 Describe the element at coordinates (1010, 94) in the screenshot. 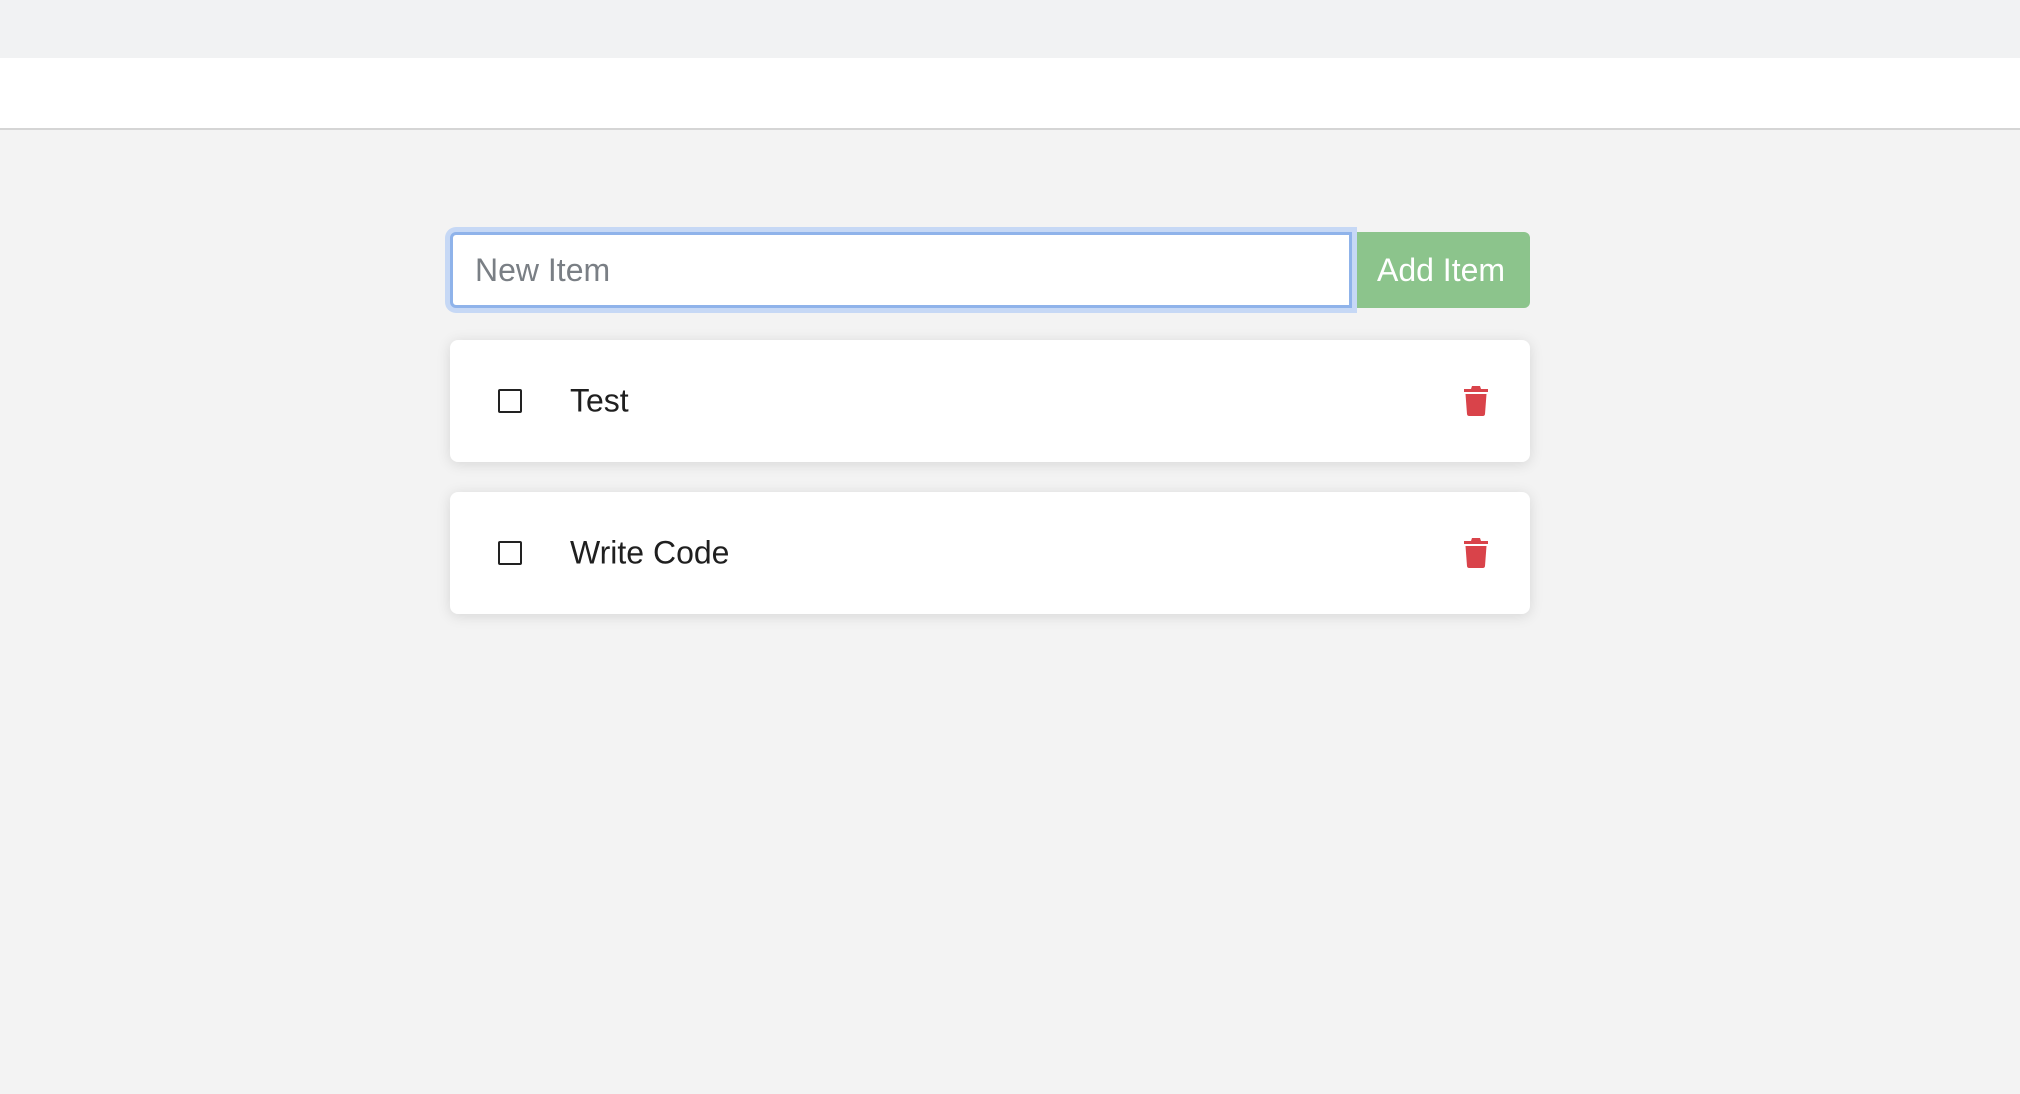

I see `navbar` at that location.